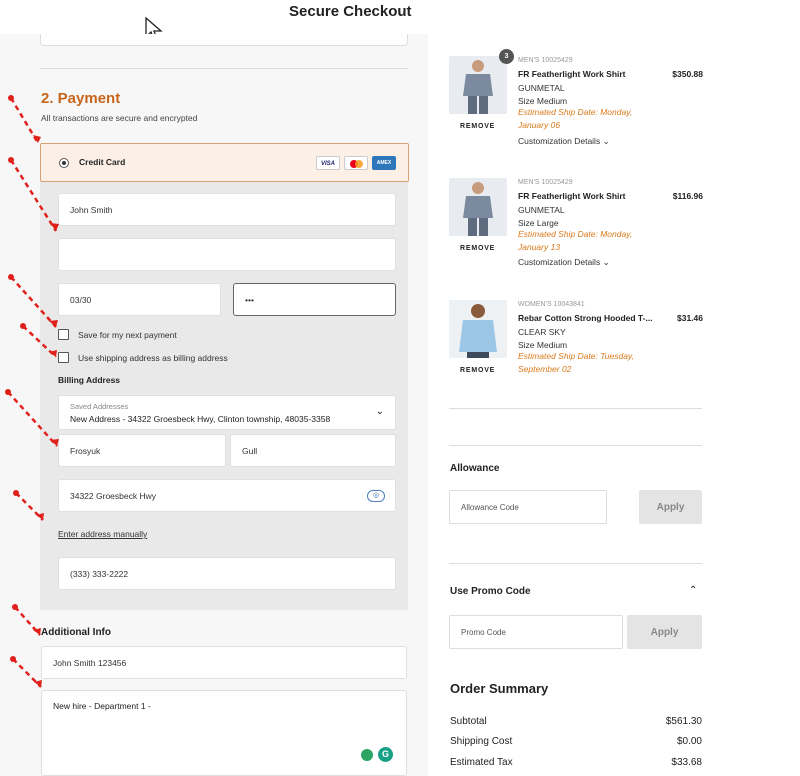 The width and height of the screenshot is (800, 776). I want to click on promo-code-input: Promo Code, so click(536, 632).